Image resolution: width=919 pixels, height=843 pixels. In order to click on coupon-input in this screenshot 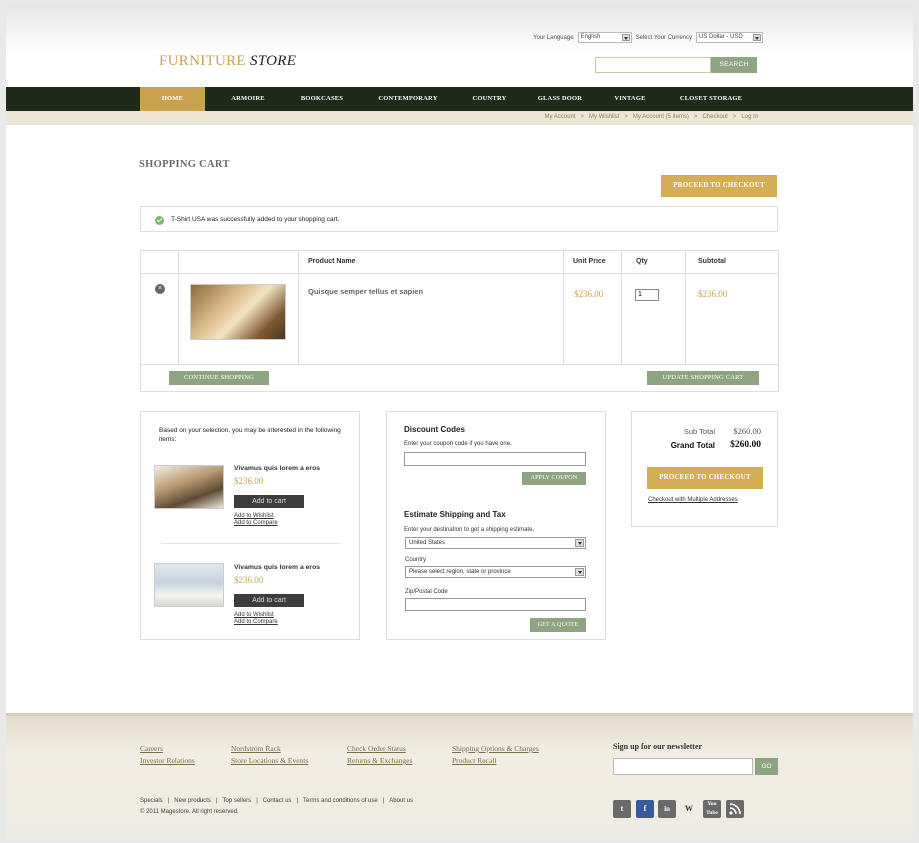, I will do `click(495, 459)`.